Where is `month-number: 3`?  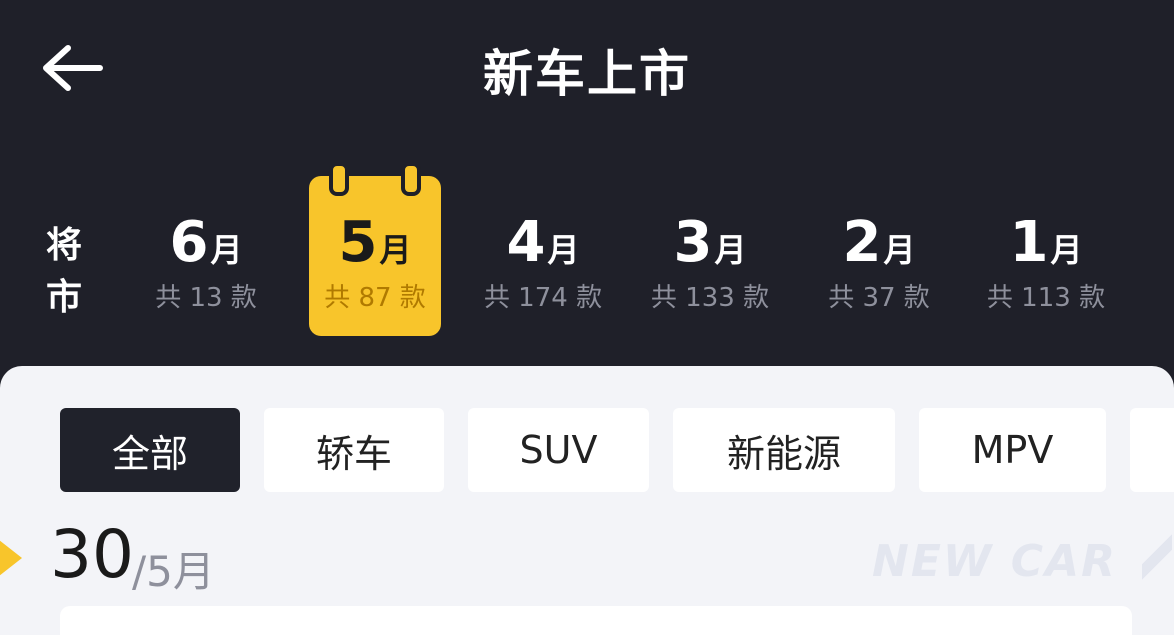
month-number: 3 is located at coordinates (693, 242).